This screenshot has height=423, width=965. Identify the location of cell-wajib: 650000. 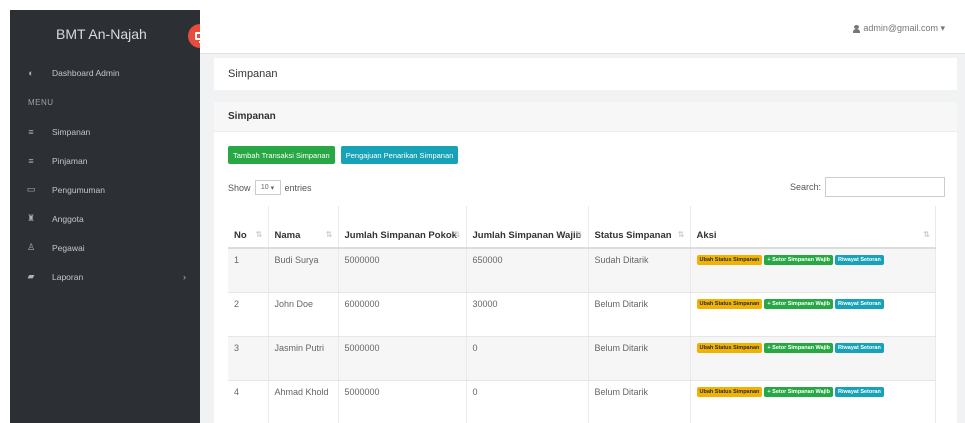
(527, 270).